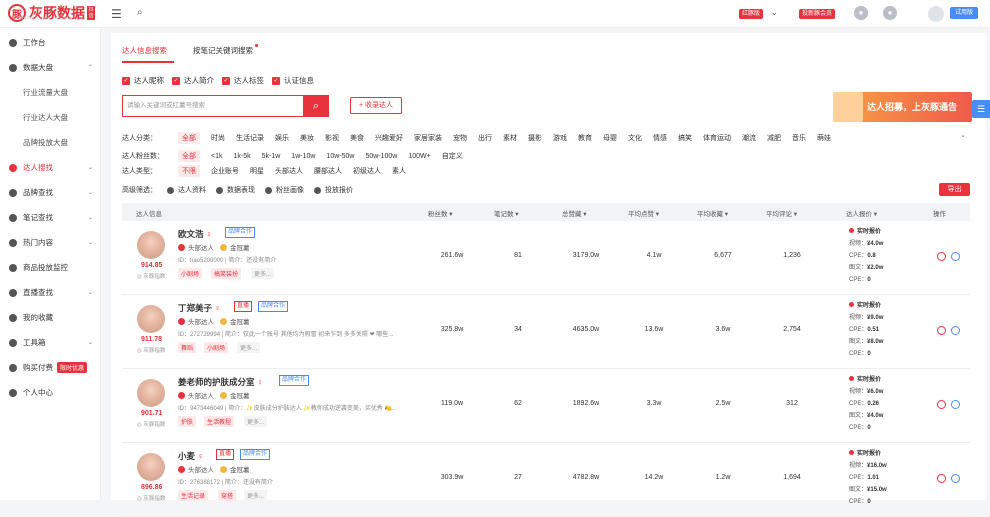 This screenshot has width=990, height=517. What do you see at coordinates (282, 138) in the screenshot?
I see `filter-option: 娱乐` at bounding box center [282, 138].